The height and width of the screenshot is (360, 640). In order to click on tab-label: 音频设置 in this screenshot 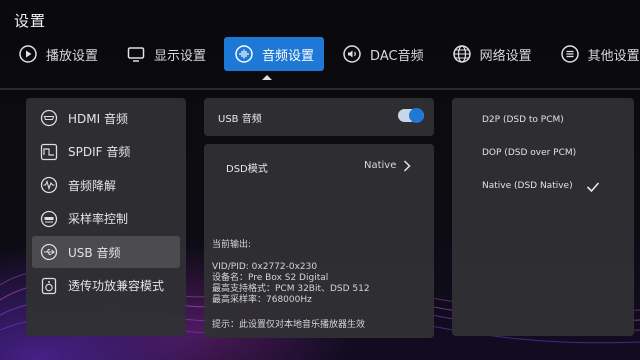, I will do `click(288, 56)`.